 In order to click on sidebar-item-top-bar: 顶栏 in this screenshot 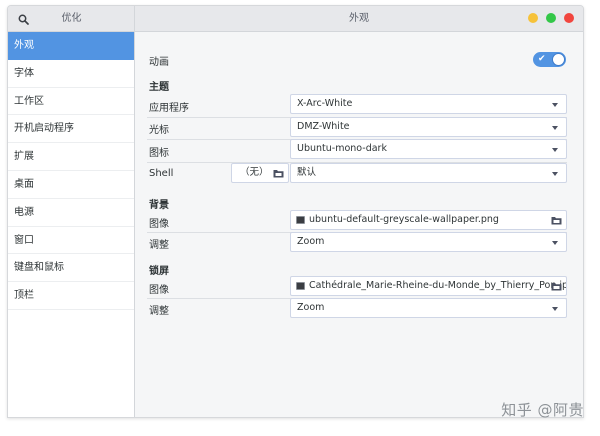, I will do `click(71, 296)`.